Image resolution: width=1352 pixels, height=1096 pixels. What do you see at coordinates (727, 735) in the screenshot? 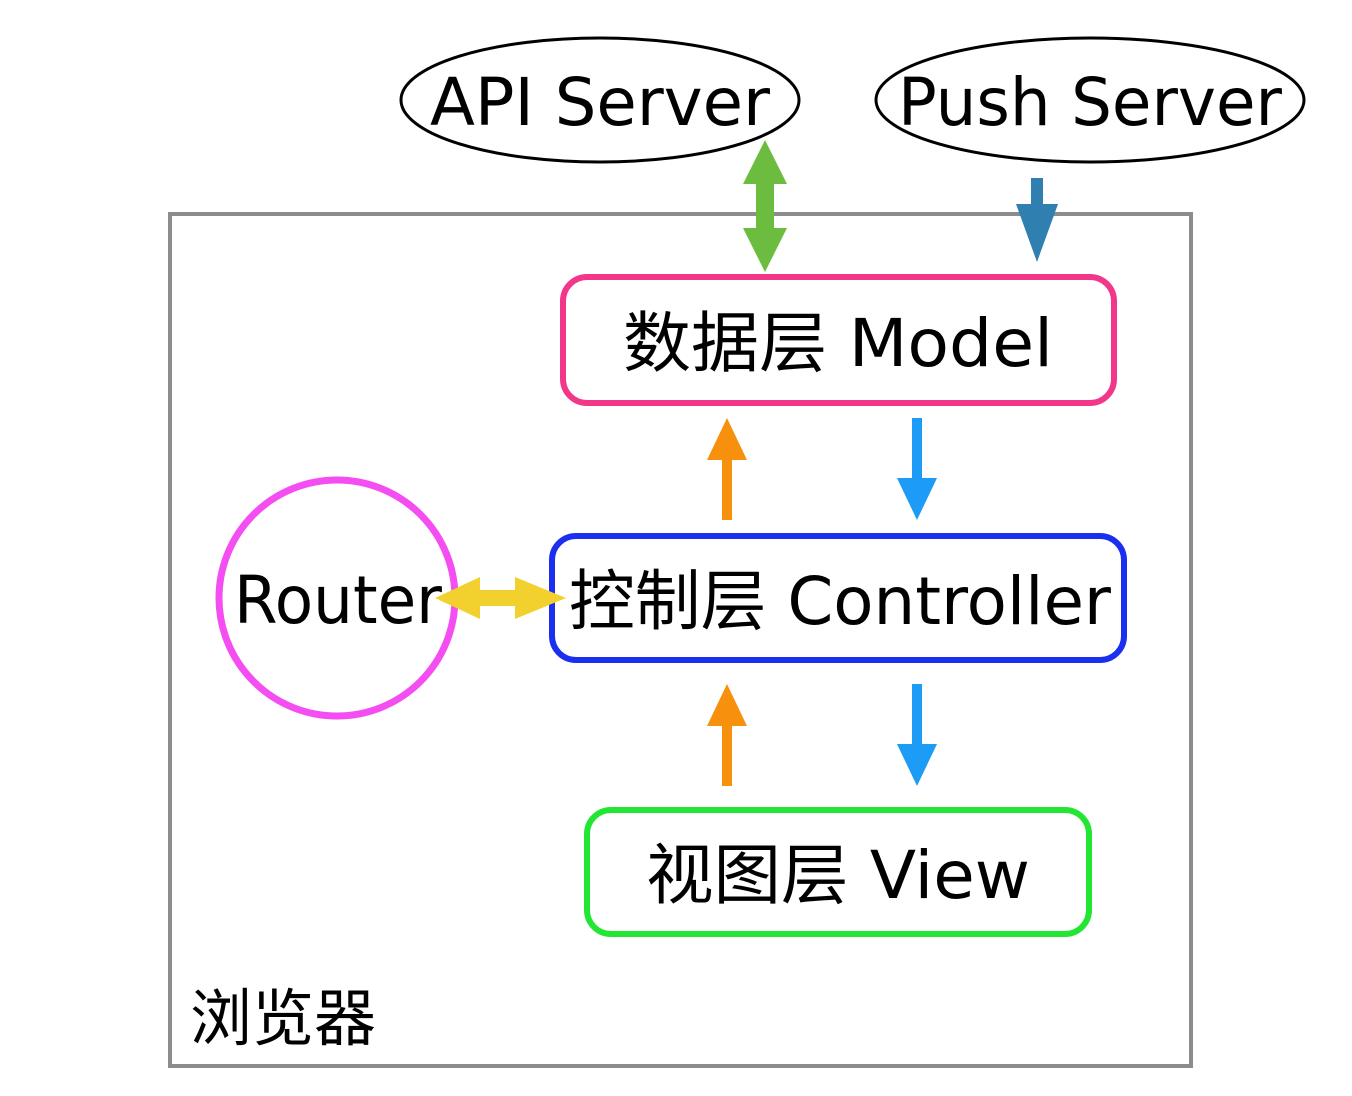
I see `view-to-controller-arrow` at bounding box center [727, 735].